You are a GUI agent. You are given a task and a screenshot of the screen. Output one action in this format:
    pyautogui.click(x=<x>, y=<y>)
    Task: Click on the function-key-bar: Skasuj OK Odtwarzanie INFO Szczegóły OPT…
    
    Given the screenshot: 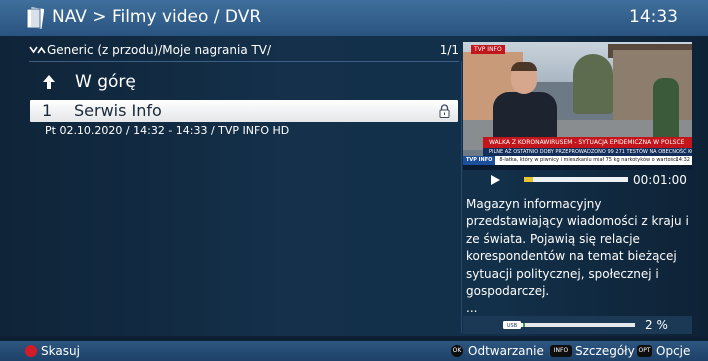 What is the action you would take?
    pyautogui.click(x=354, y=351)
    